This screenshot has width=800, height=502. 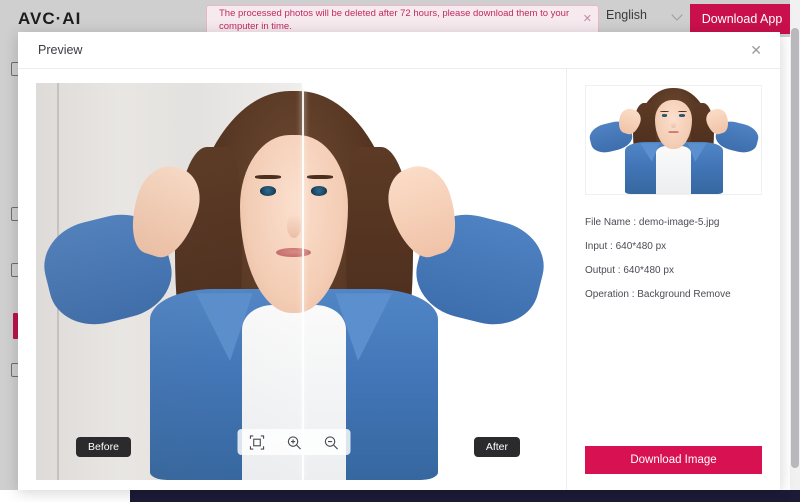 What do you see at coordinates (664, 115) in the screenshot?
I see `thumb-eye-left` at bounding box center [664, 115].